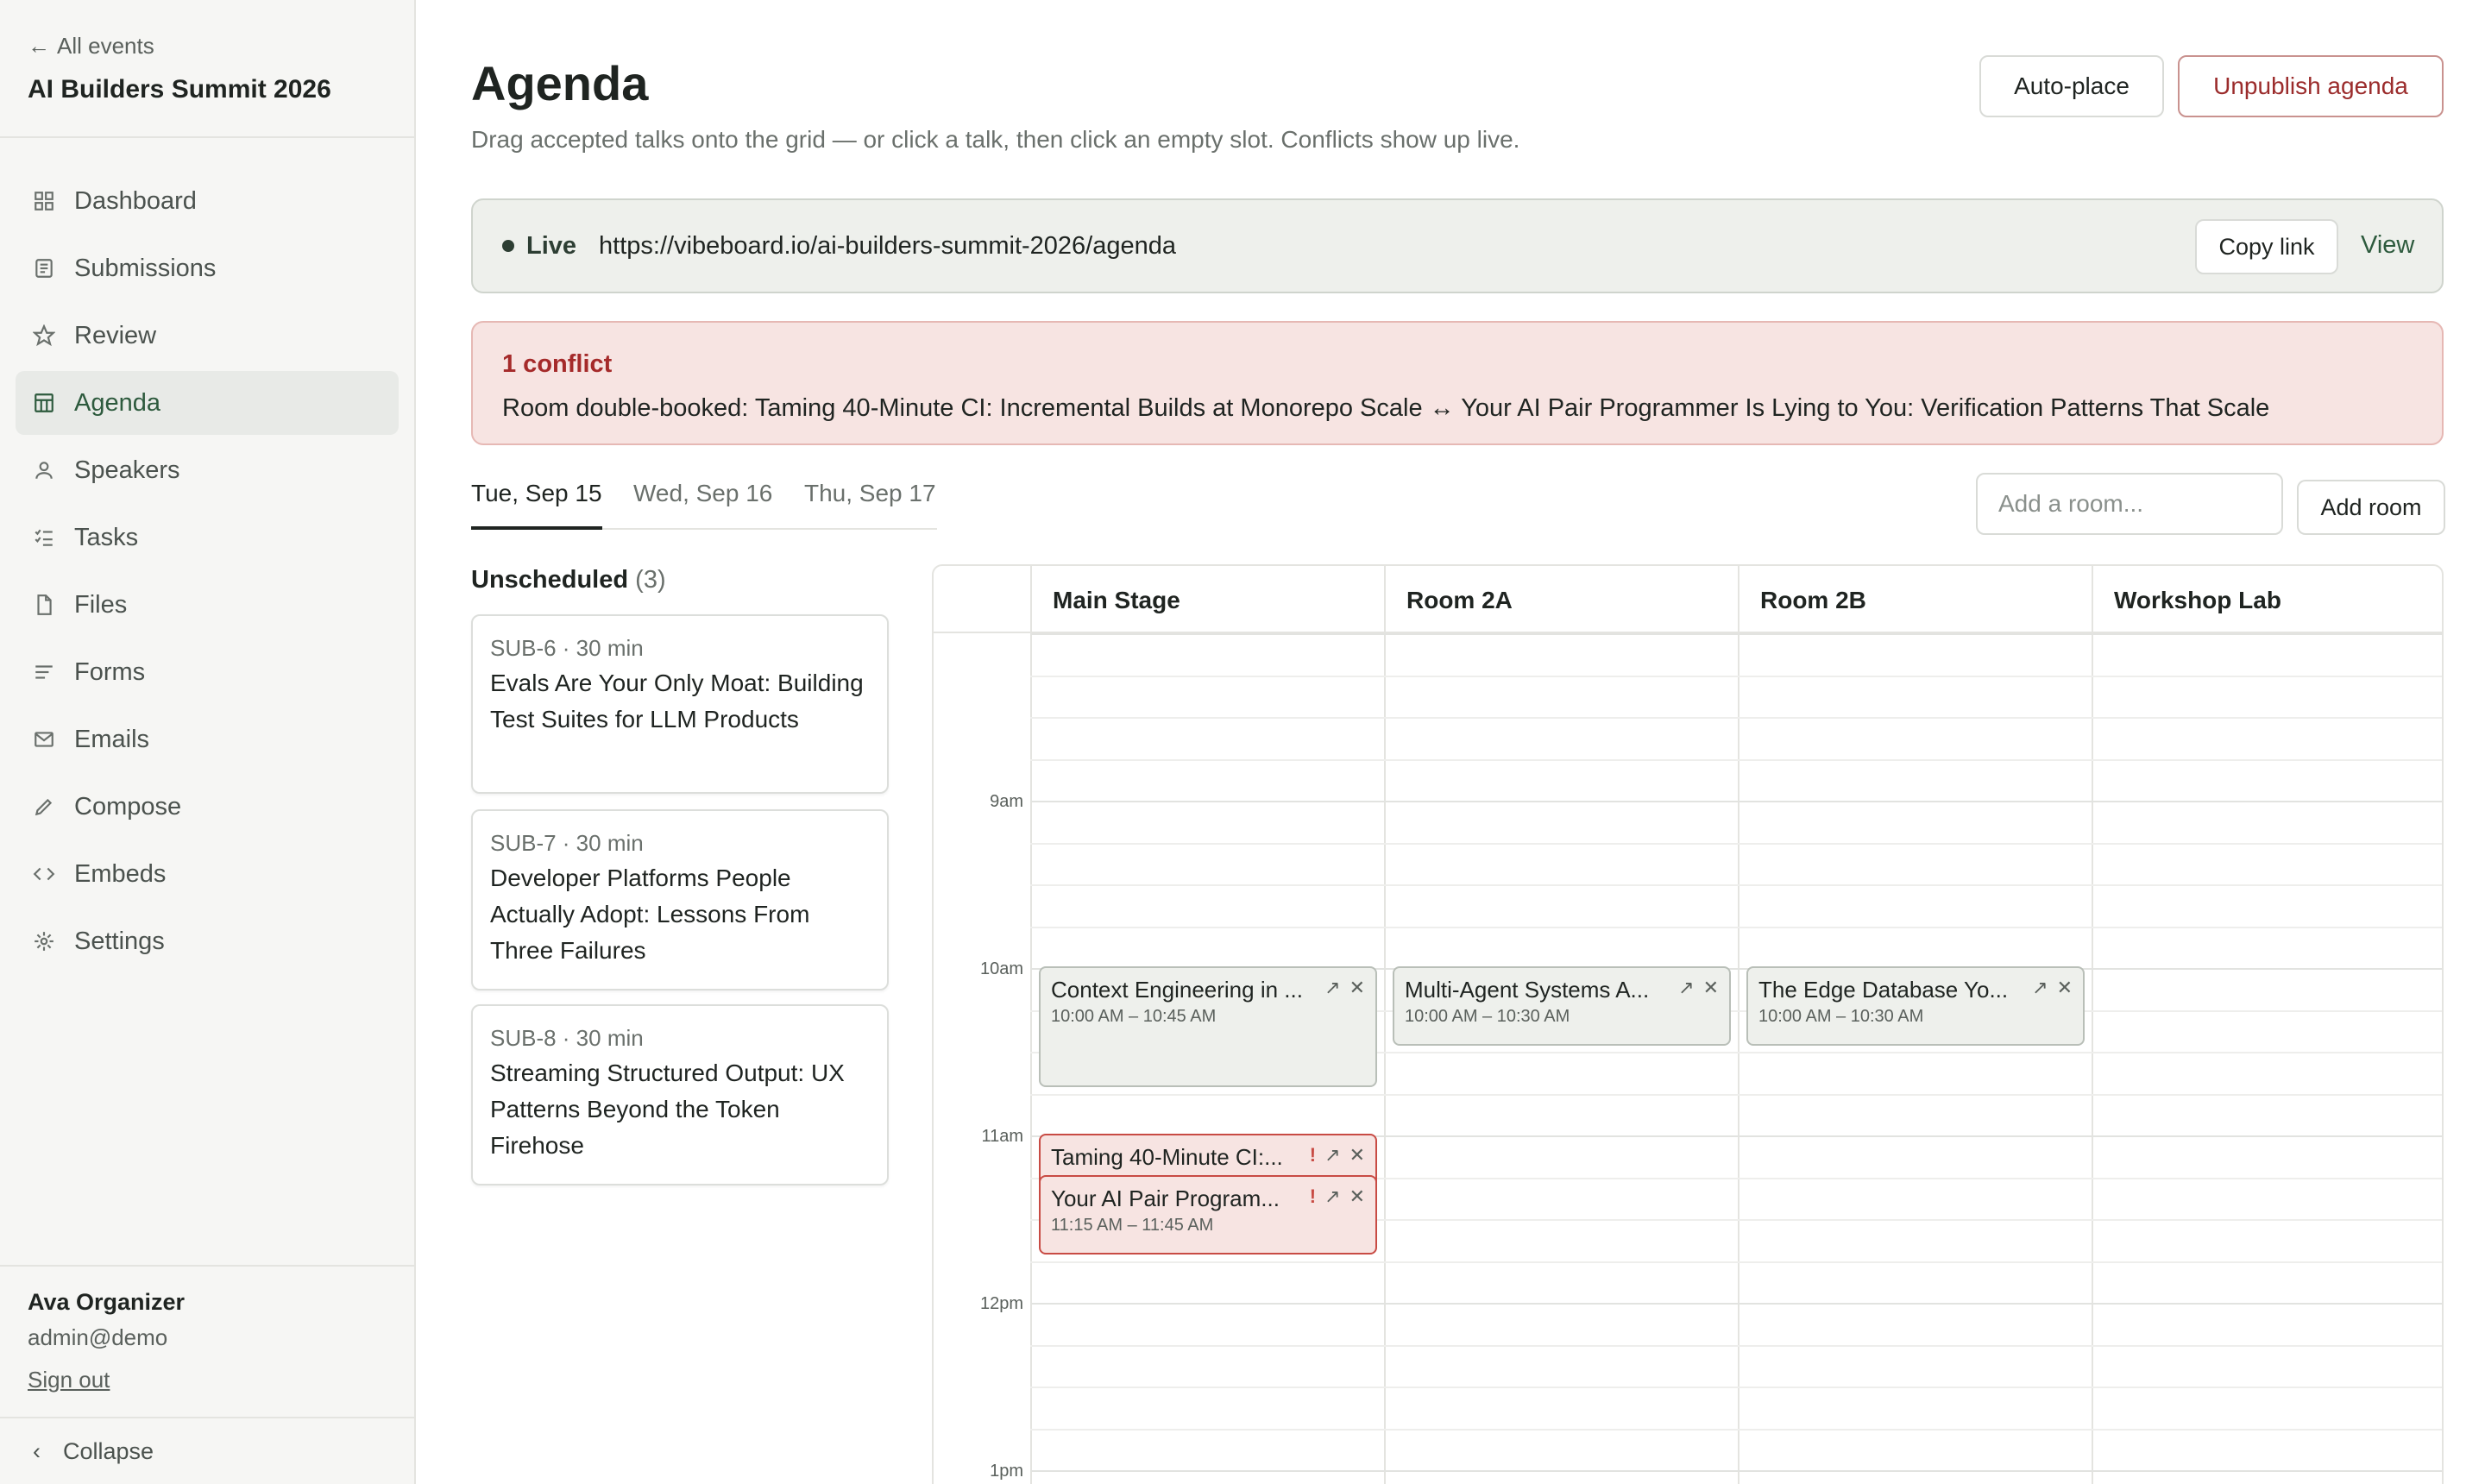 The image size is (2485, 1484). Describe the element at coordinates (44, 739) in the screenshot. I see `mail-icon` at that location.